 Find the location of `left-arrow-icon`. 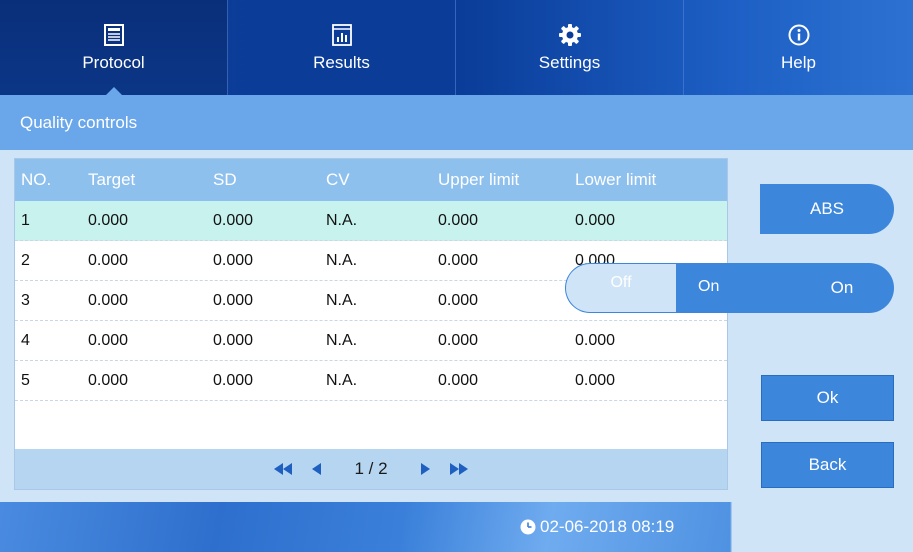

left-arrow-icon is located at coordinates (317, 469).